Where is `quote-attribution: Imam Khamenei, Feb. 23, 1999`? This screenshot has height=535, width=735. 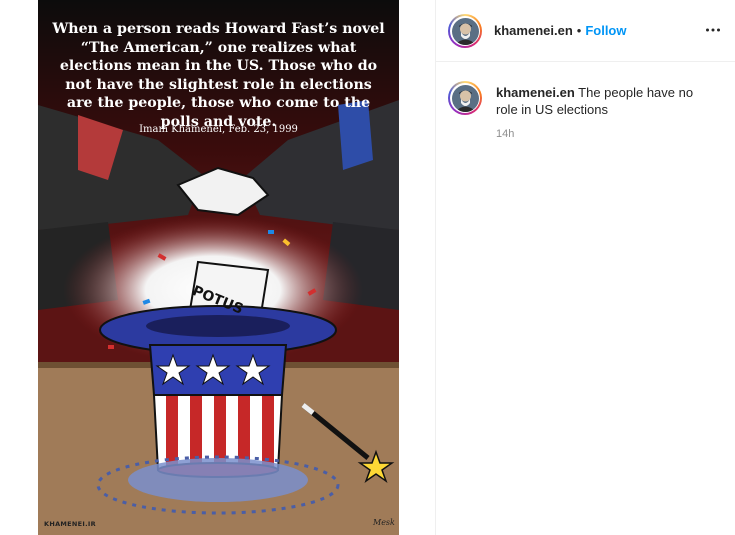
quote-attribution: Imam Khamenei, Feb. 23, 1999 is located at coordinates (218, 129).